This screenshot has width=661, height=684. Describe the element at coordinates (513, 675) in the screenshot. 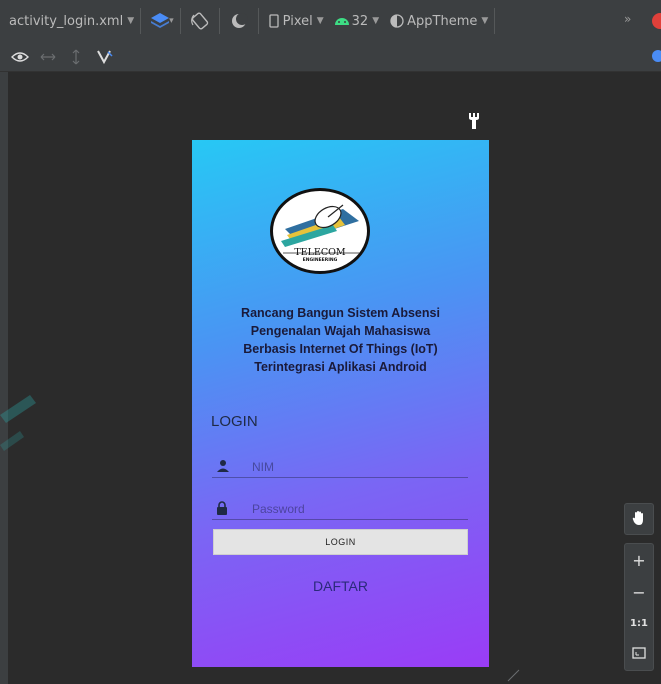

I see `resize-handle-icon` at that location.